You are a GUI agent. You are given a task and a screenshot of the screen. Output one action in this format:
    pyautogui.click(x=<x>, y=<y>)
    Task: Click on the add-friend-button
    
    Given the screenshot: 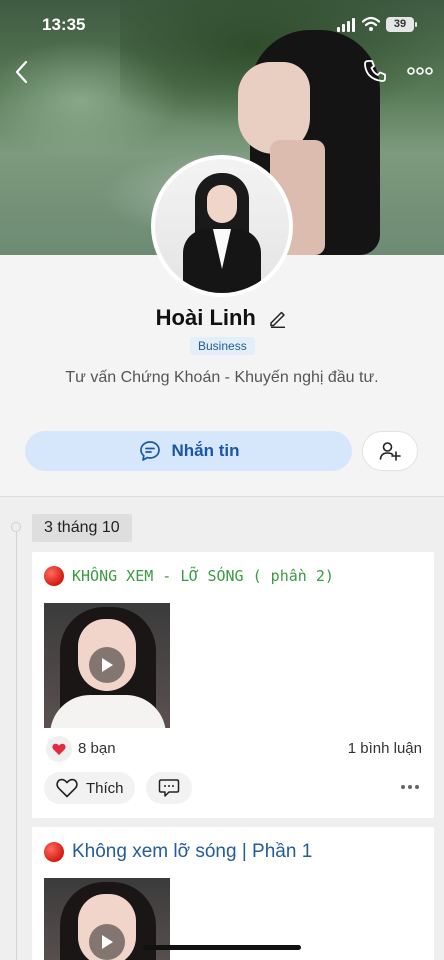 What is the action you would take?
    pyautogui.click(x=390, y=451)
    